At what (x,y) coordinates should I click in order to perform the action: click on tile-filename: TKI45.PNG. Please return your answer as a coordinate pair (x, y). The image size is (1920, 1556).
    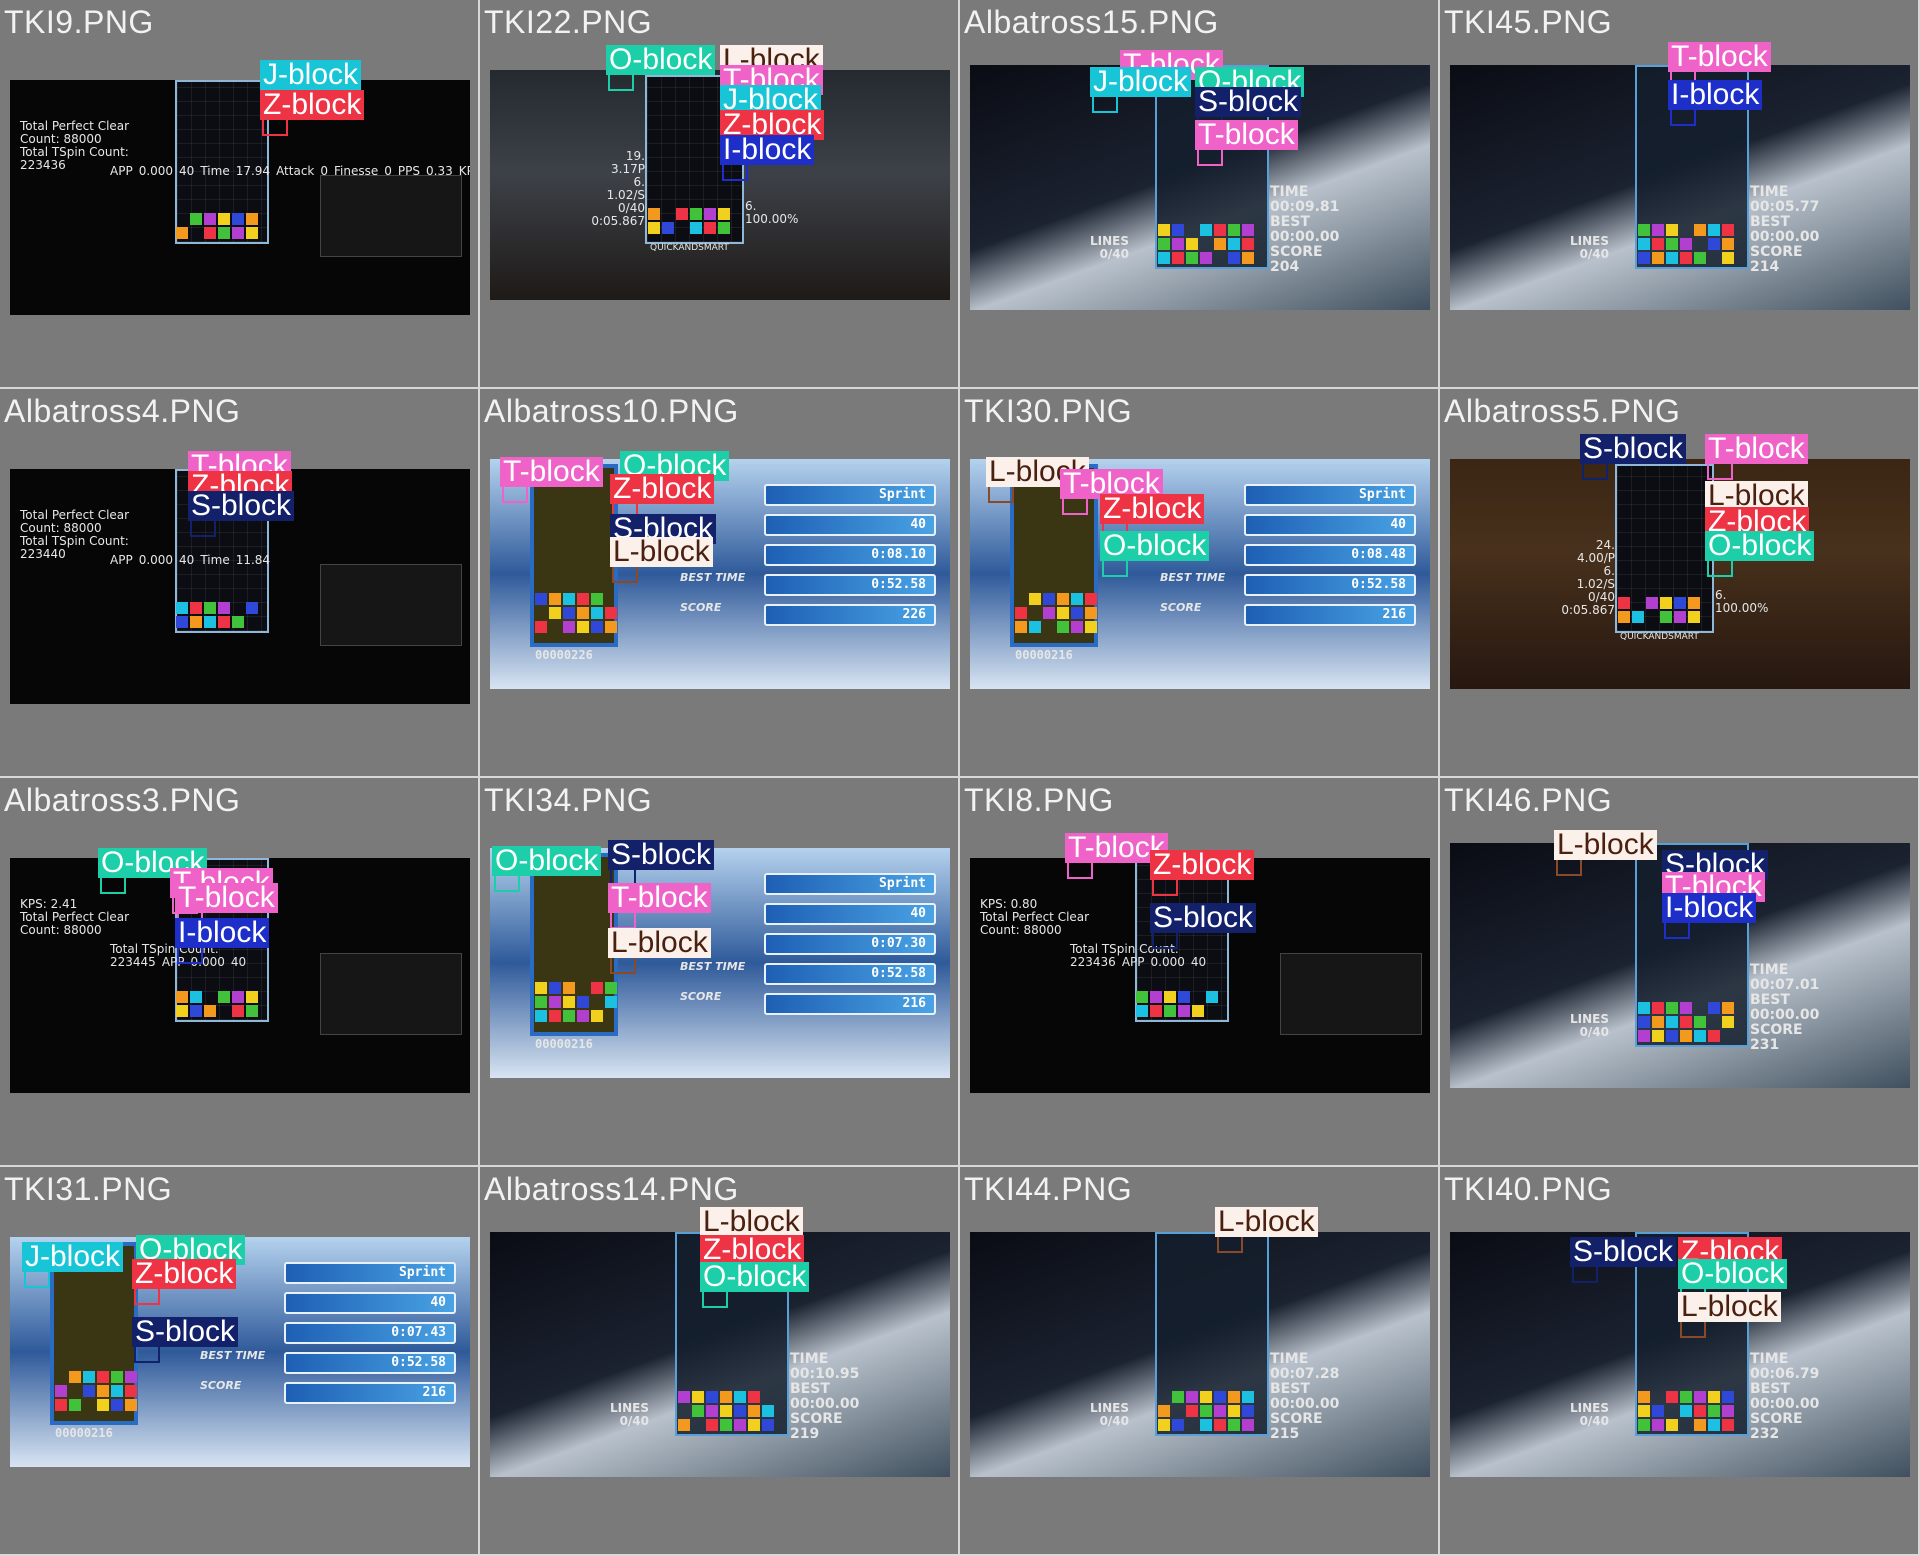
    Looking at the image, I should click on (1528, 22).